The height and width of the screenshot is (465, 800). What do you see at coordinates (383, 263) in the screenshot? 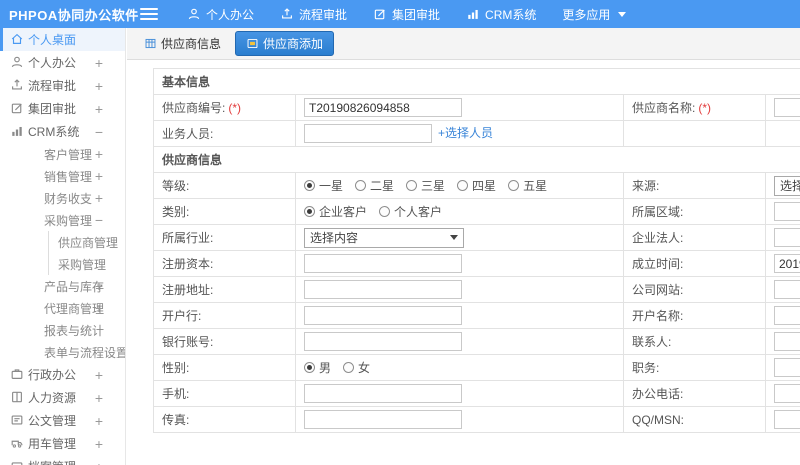
I see `registered-capital-input` at bounding box center [383, 263].